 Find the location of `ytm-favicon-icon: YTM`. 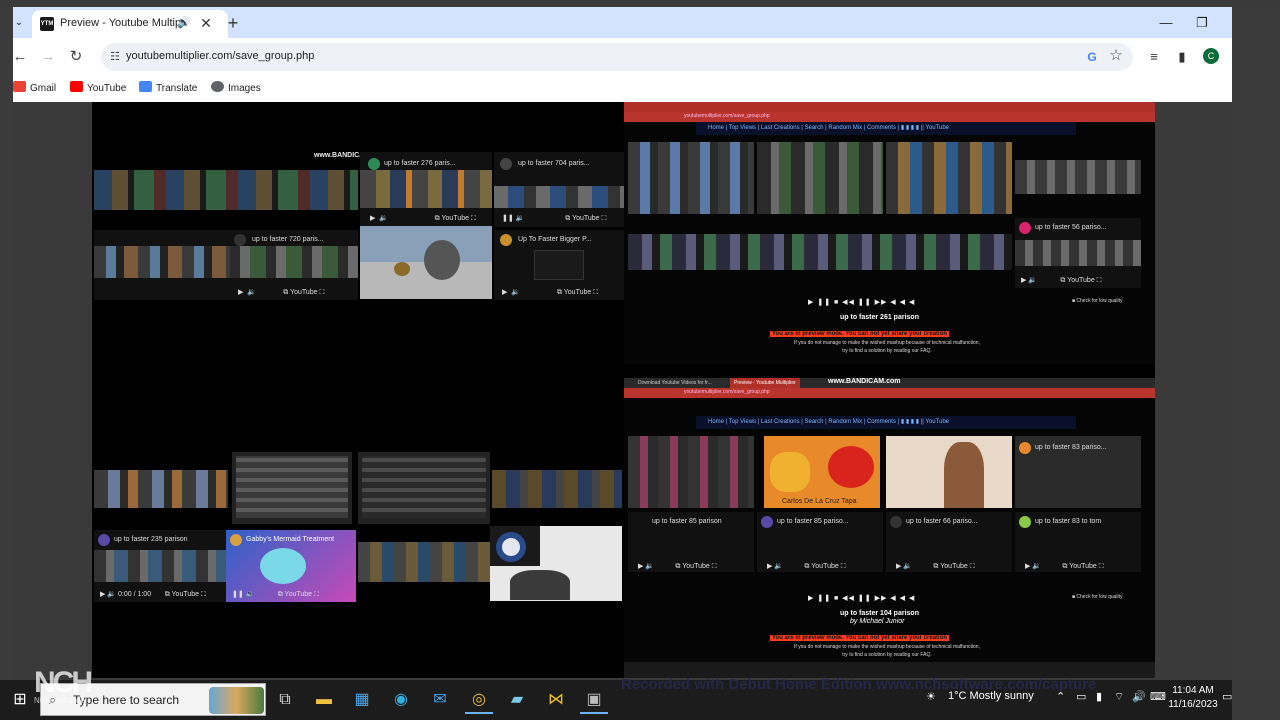

ytm-favicon-icon: YTM is located at coordinates (47, 24).